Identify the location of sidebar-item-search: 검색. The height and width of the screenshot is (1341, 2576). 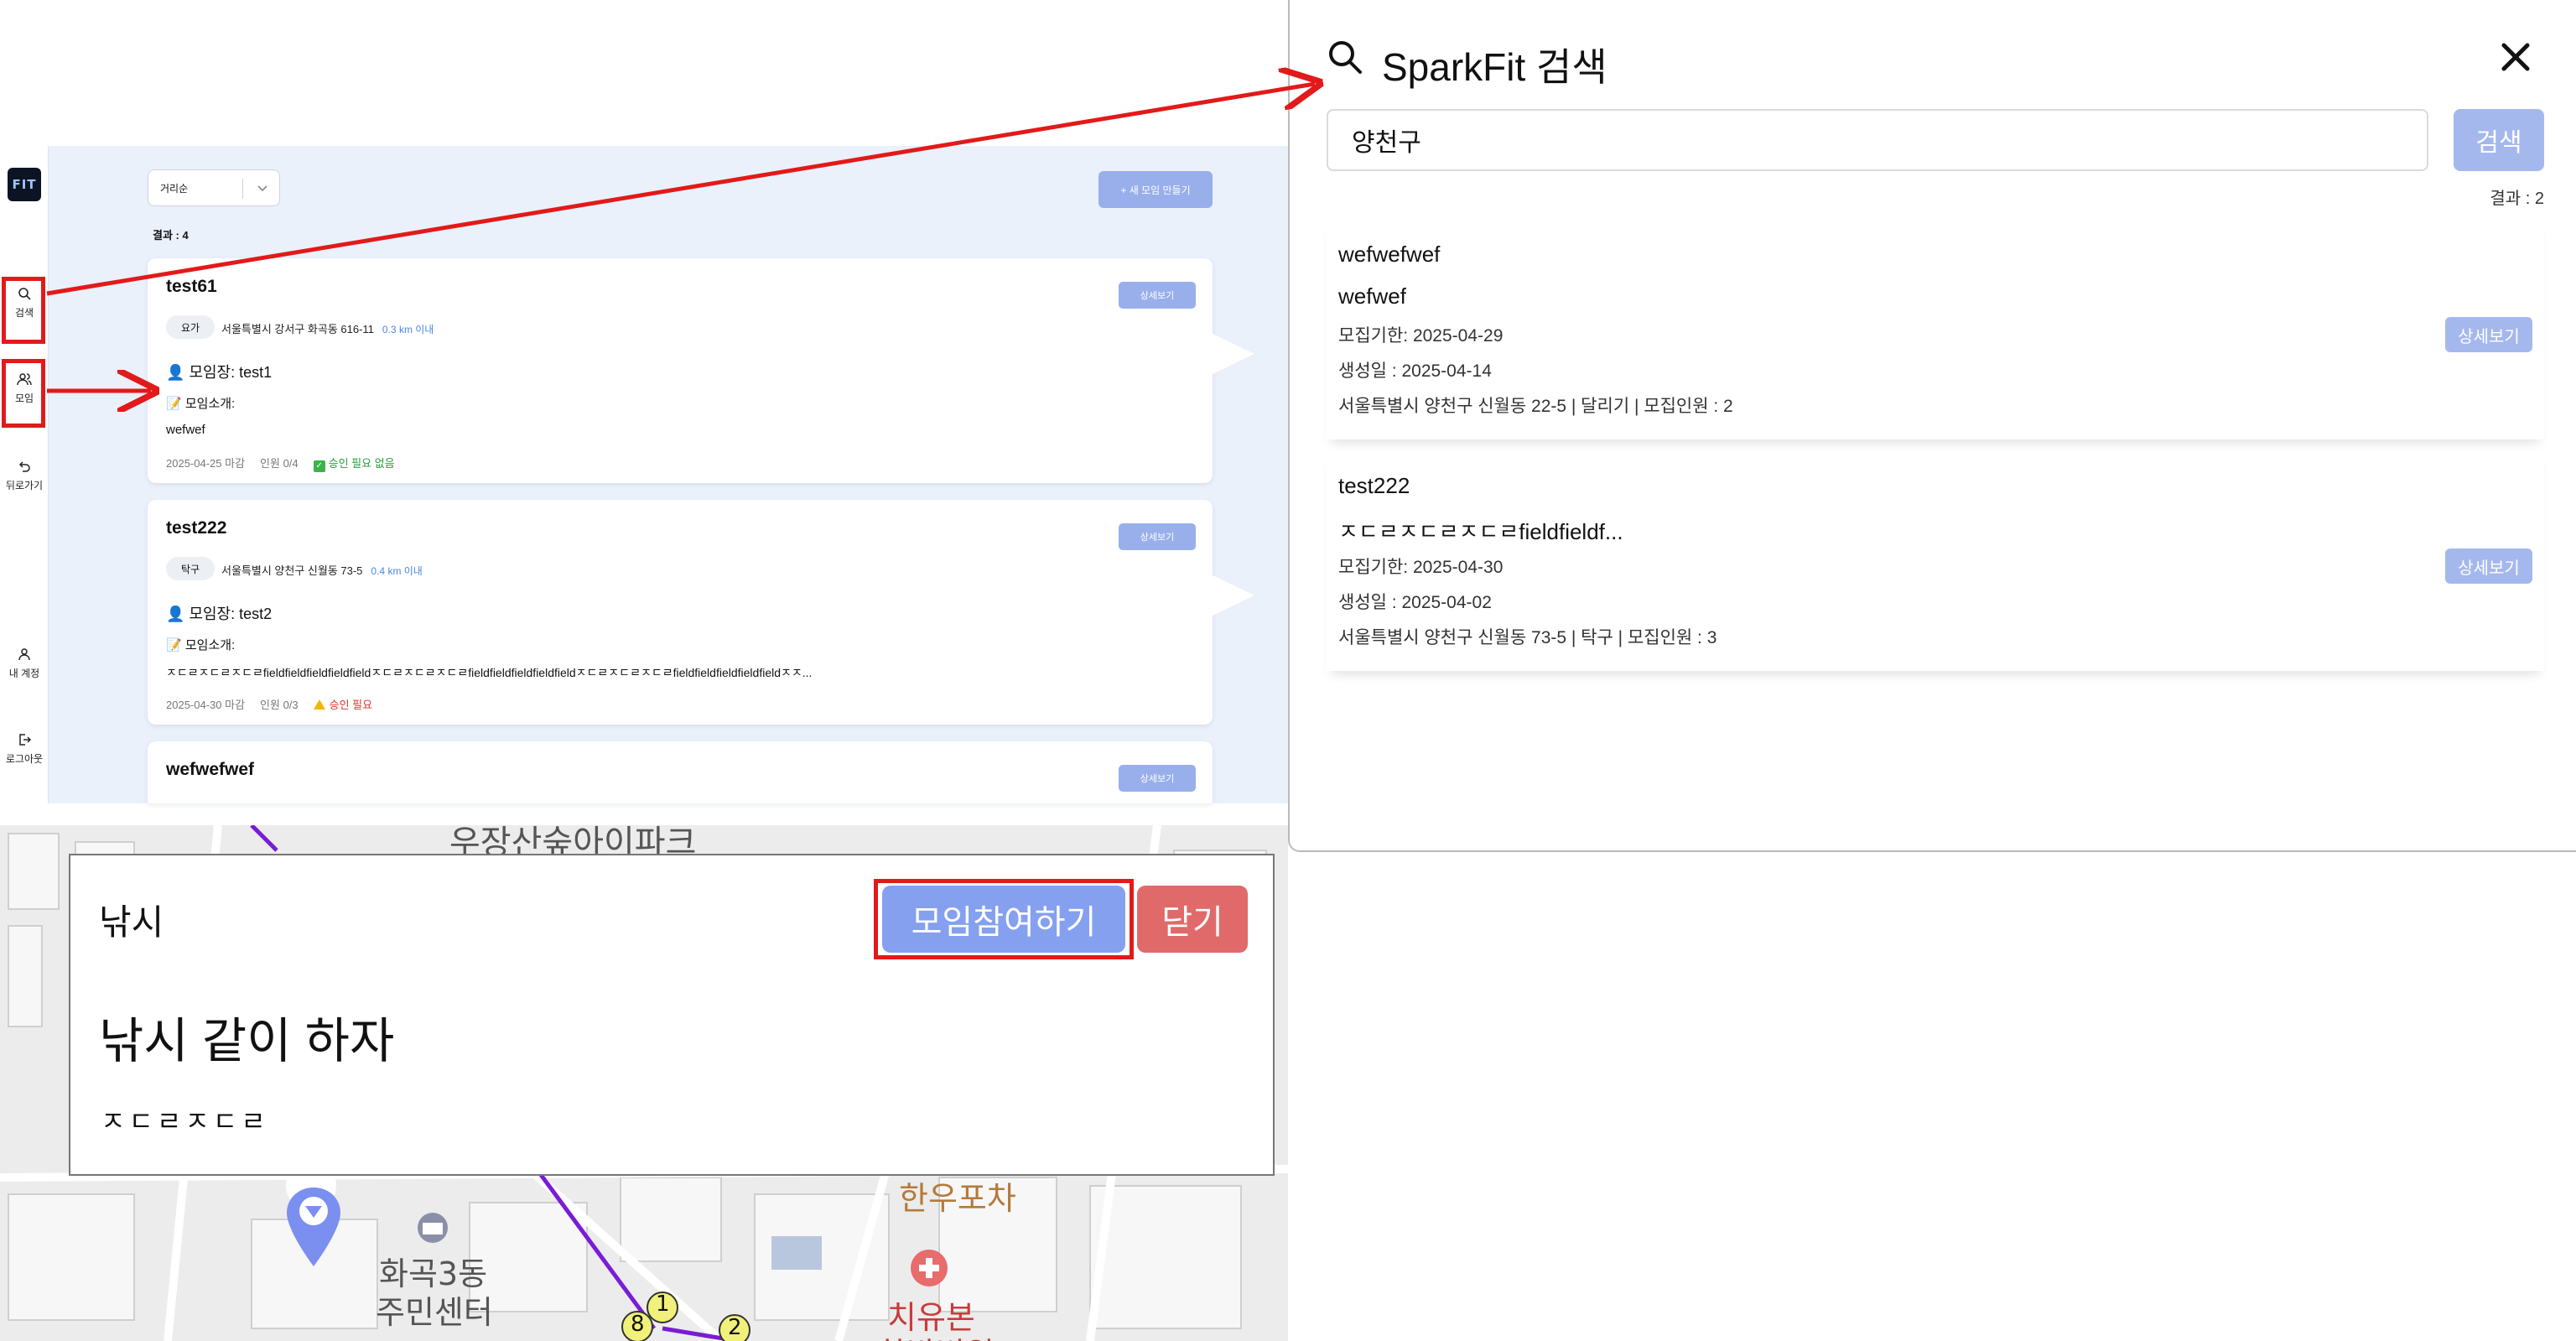
(24, 304).